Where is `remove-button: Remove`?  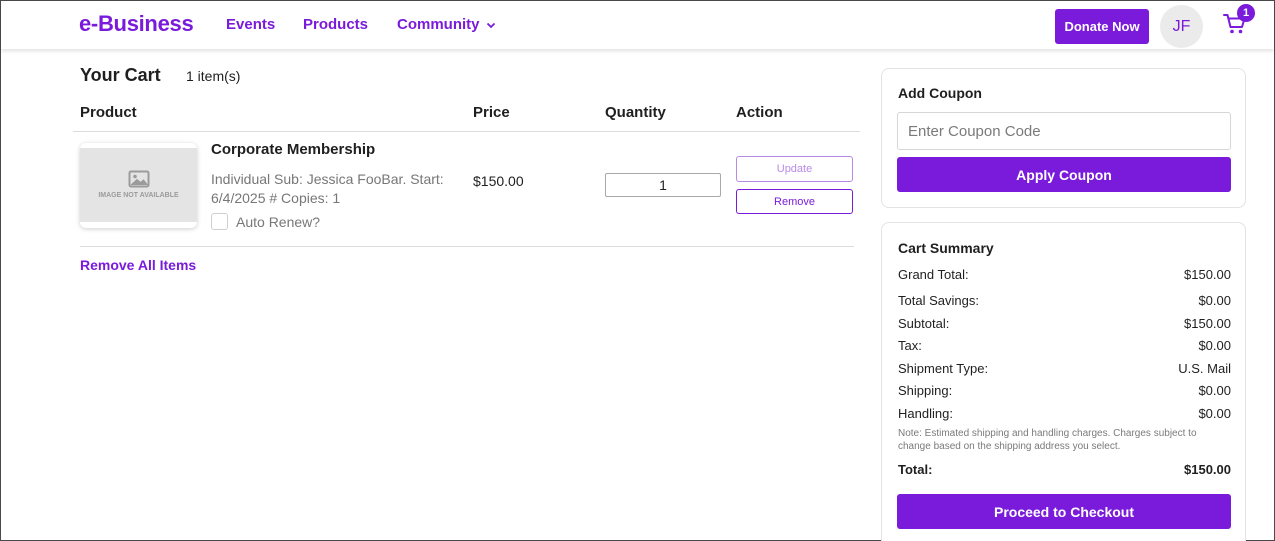 remove-button: Remove is located at coordinates (794, 201).